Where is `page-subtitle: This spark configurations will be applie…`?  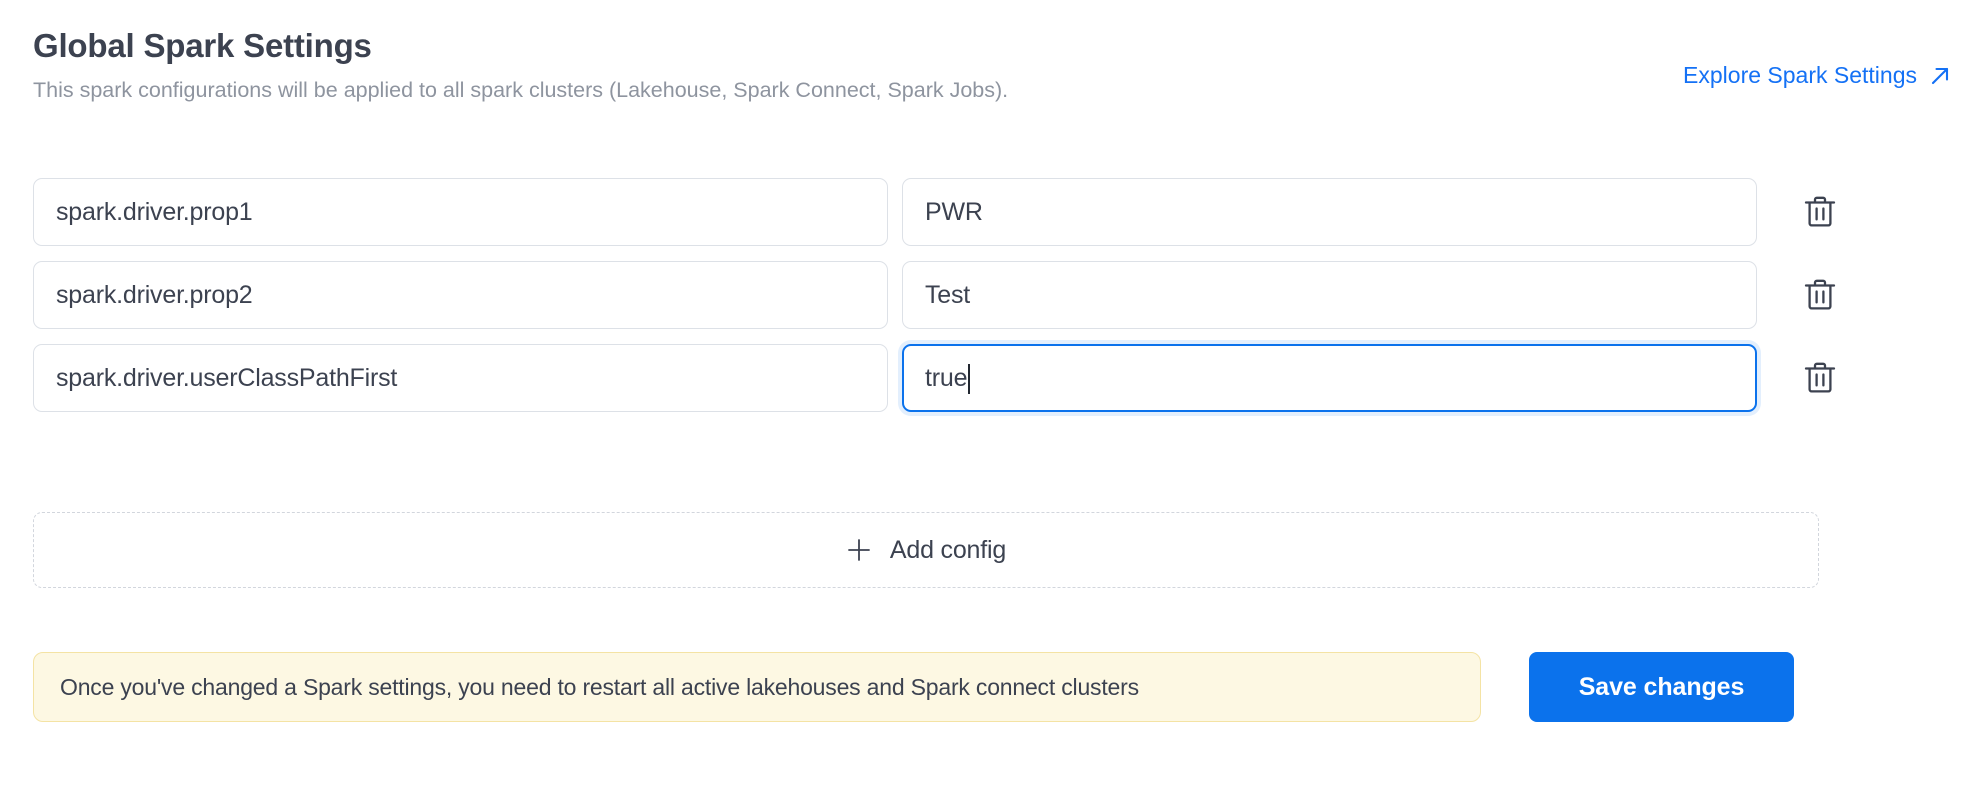
page-subtitle: This spark configurations will be applie… is located at coordinates (521, 90).